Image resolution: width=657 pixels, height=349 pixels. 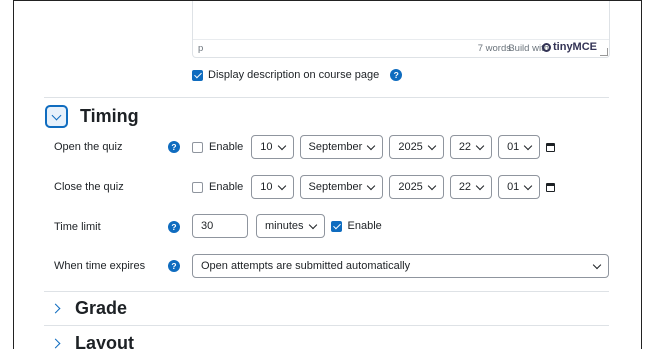 What do you see at coordinates (513, 147) in the screenshot?
I see `open-minute-value: 01` at bounding box center [513, 147].